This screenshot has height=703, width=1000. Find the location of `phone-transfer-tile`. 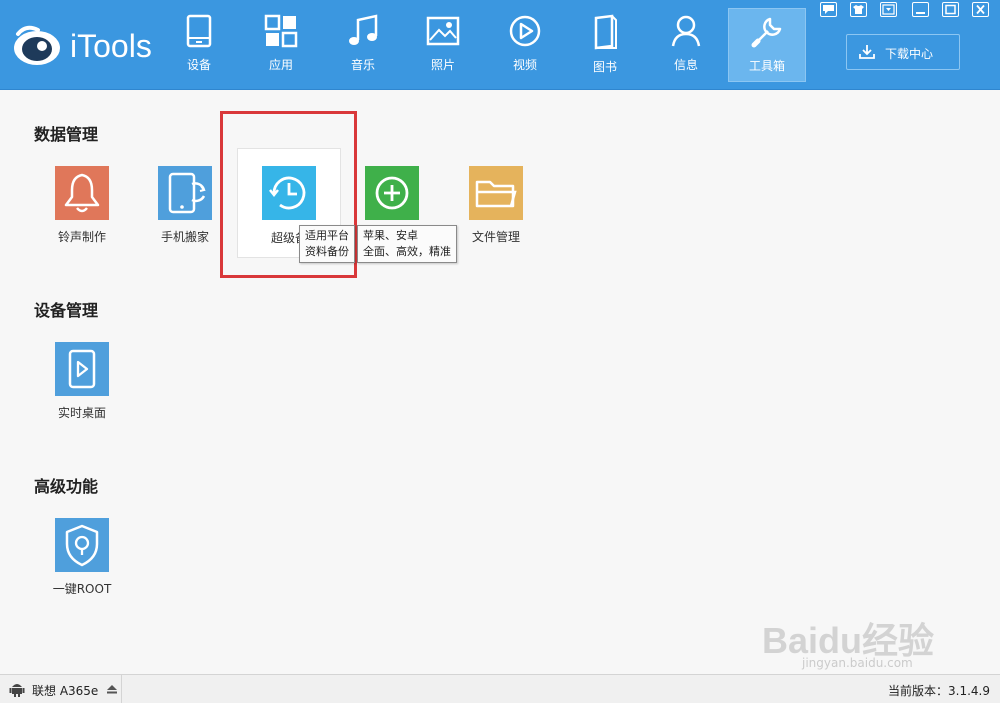

phone-transfer-tile is located at coordinates (185, 193).